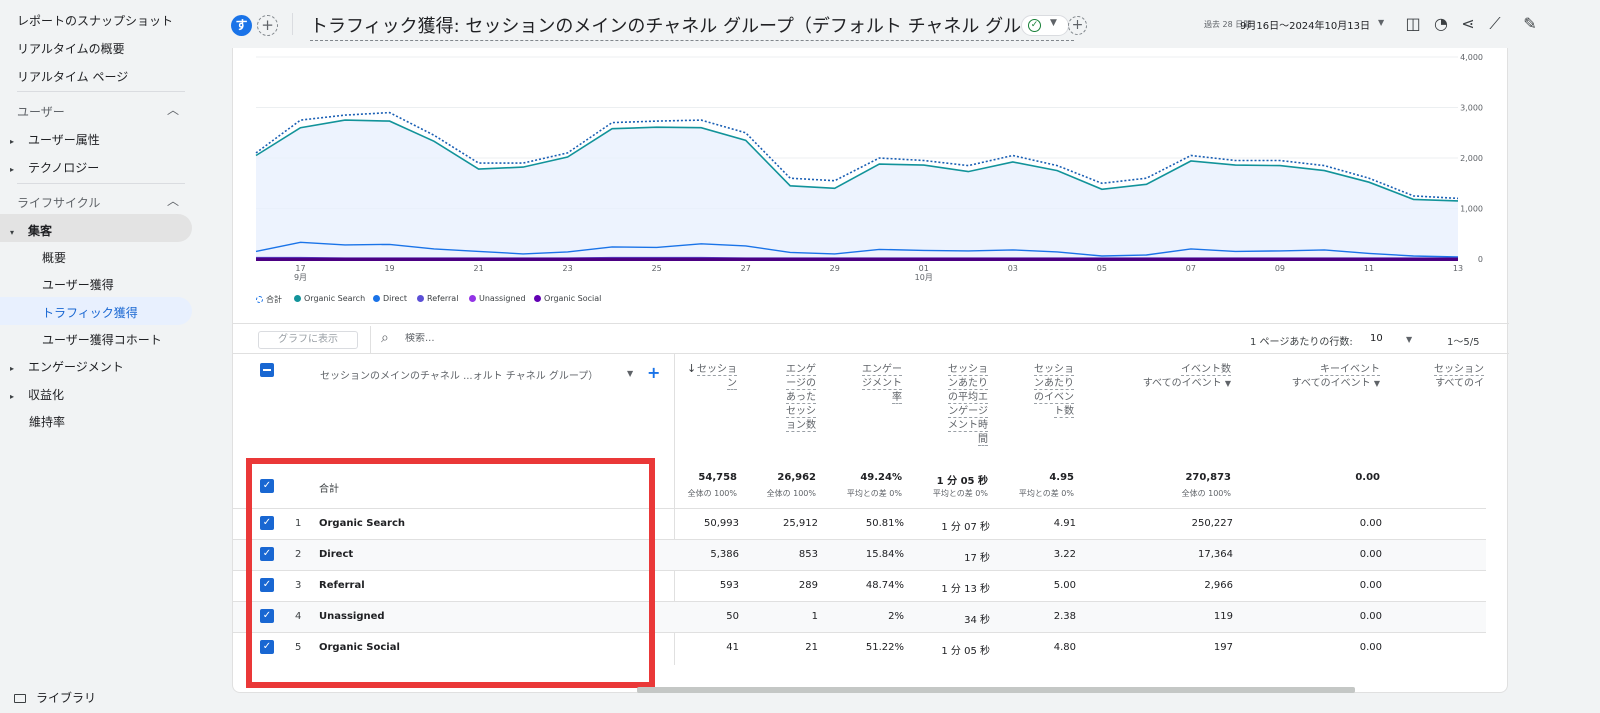 This screenshot has height=713, width=1600. Describe the element at coordinates (717, 377) in the screenshot. I see `metric-header: セッション` at that location.